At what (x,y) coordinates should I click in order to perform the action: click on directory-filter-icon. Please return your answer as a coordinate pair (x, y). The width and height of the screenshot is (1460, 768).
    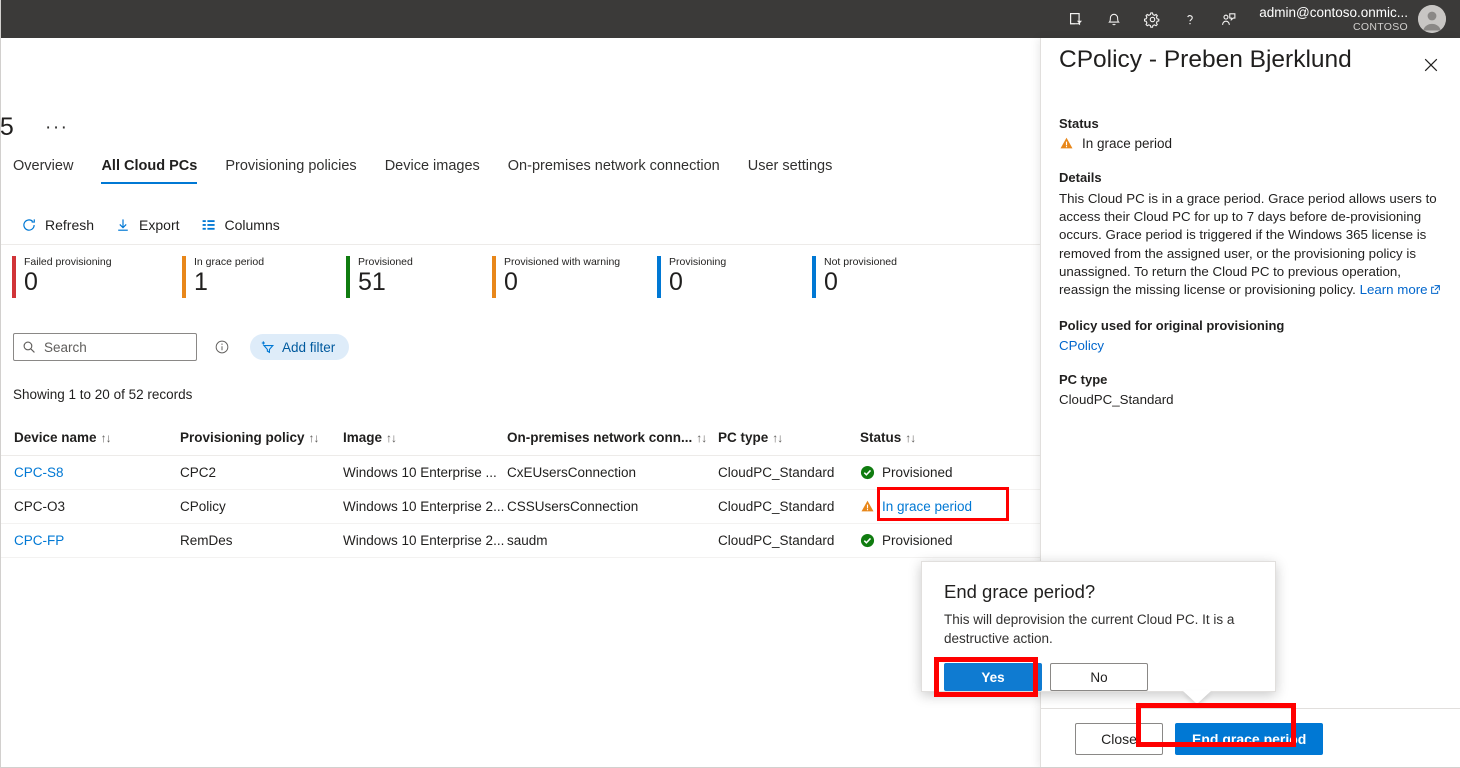
    Looking at the image, I should click on (1076, 19).